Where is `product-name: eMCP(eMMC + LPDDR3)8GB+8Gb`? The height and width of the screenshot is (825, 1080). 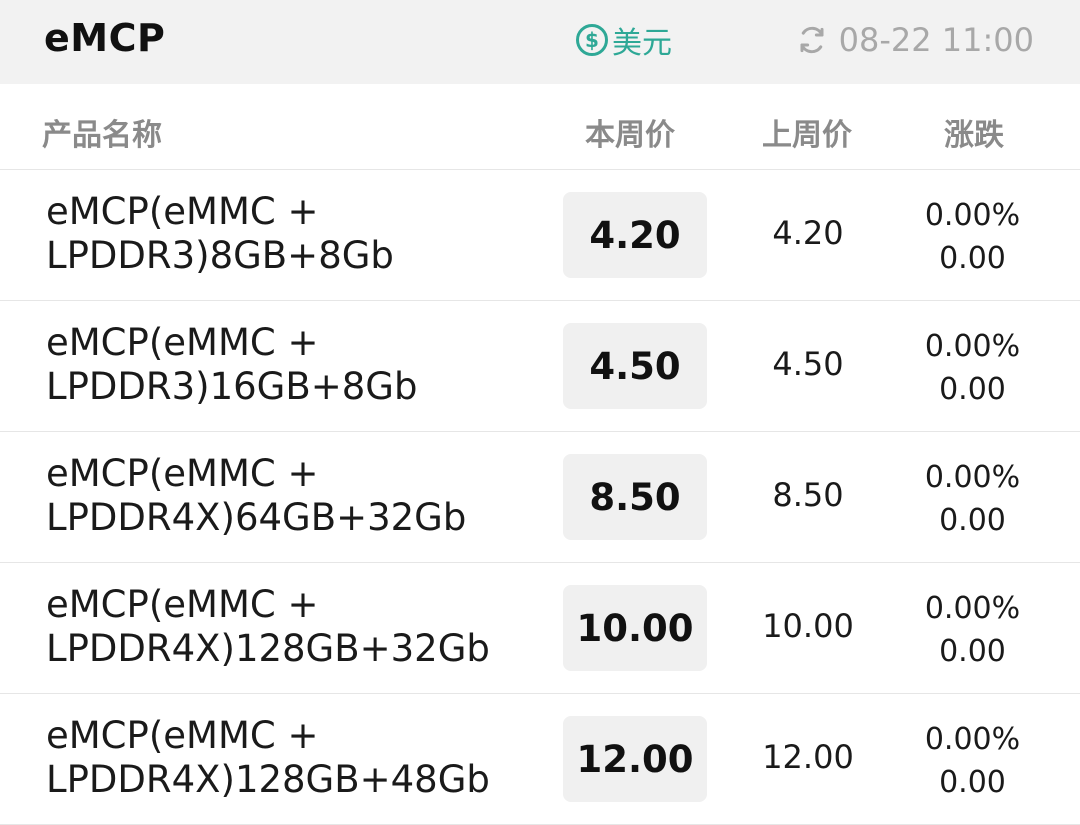 product-name: eMCP(eMMC + LPDDR3)8GB+8Gb is located at coordinates (220, 233).